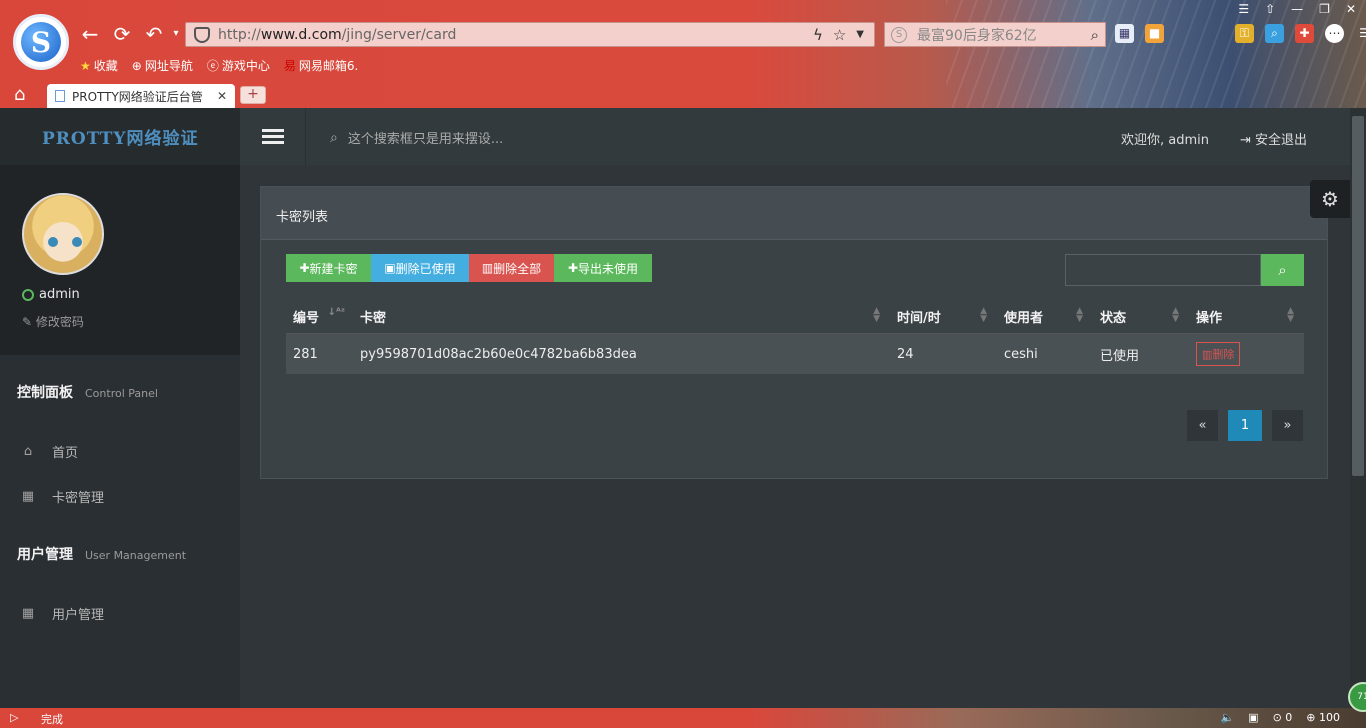 This screenshot has height=728, width=1366. What do you see at coordinates (1163, 270) in the screenshot?
I see `table-search-input` at bounding box center [1163, 270].